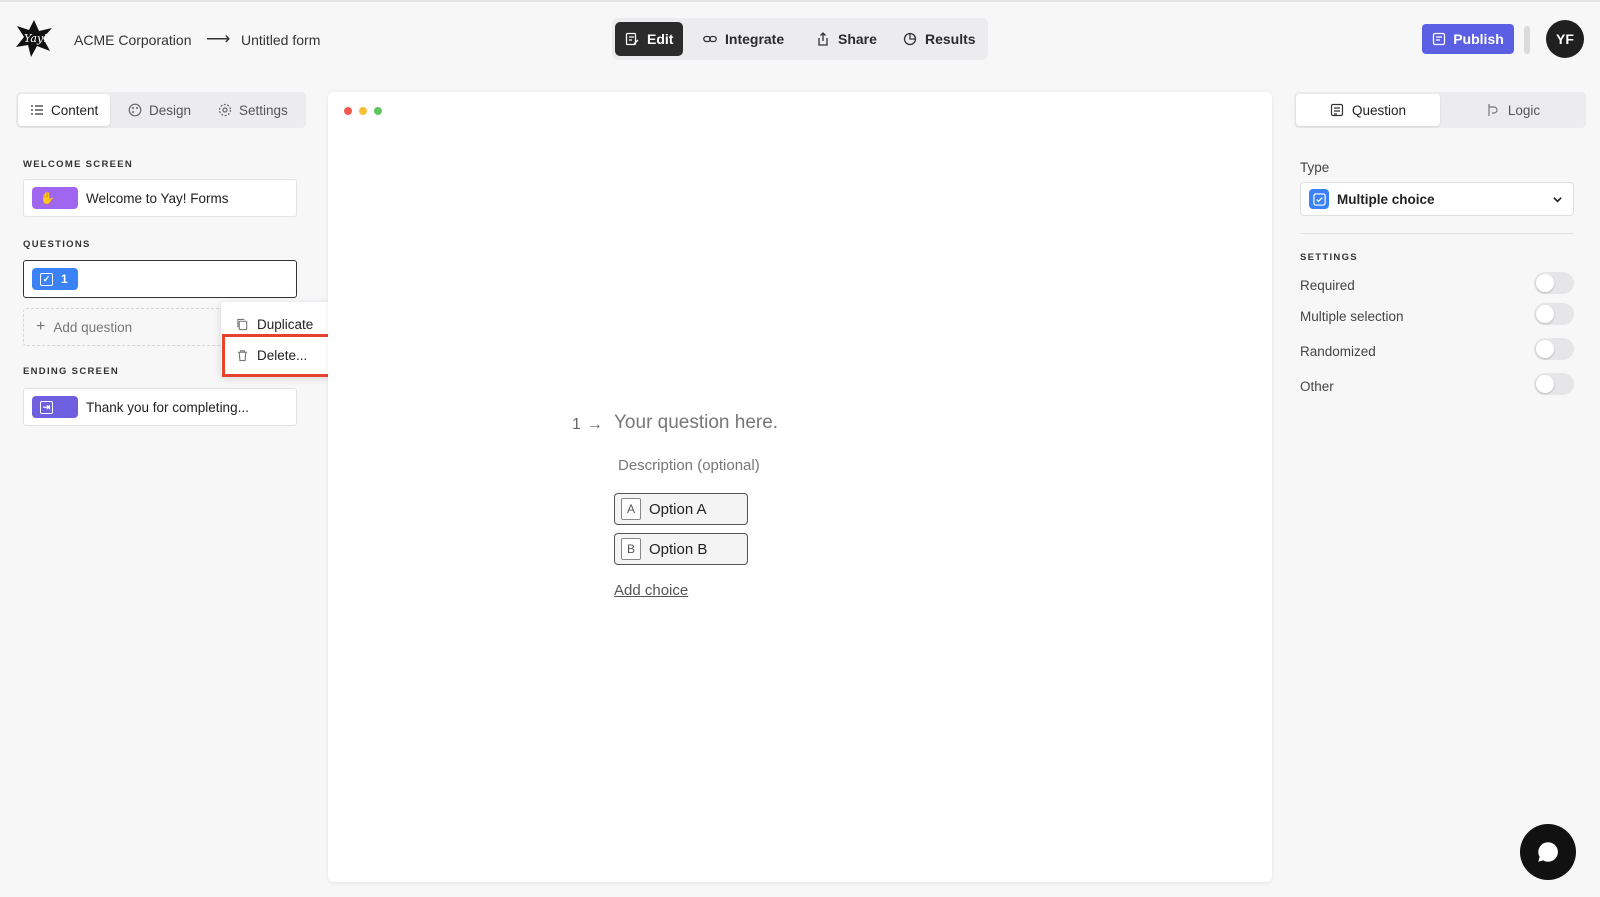 This screenshot has width=1600, height=897. I want to click on palette-icon, so click(135, 110).